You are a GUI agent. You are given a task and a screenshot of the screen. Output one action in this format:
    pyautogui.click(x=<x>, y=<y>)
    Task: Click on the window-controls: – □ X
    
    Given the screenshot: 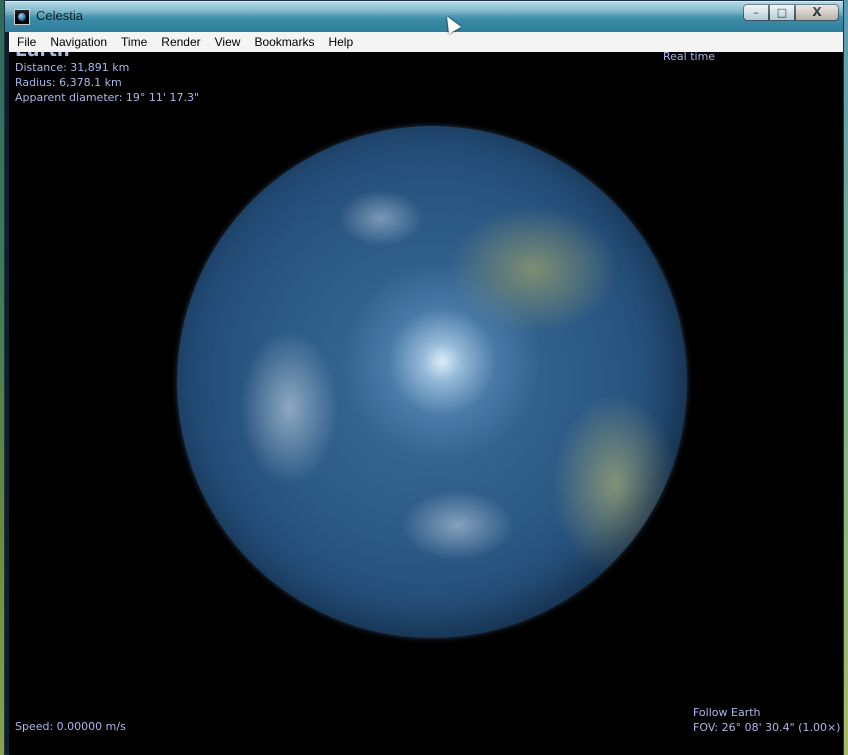 What is the action you would take?
    pyautogui.click(x=791, y=13)
    